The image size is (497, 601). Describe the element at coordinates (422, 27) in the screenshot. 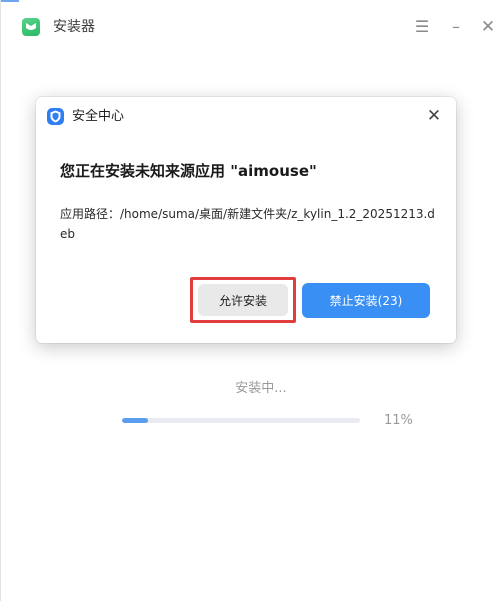

I see `menu-icon: ☰` at that location.